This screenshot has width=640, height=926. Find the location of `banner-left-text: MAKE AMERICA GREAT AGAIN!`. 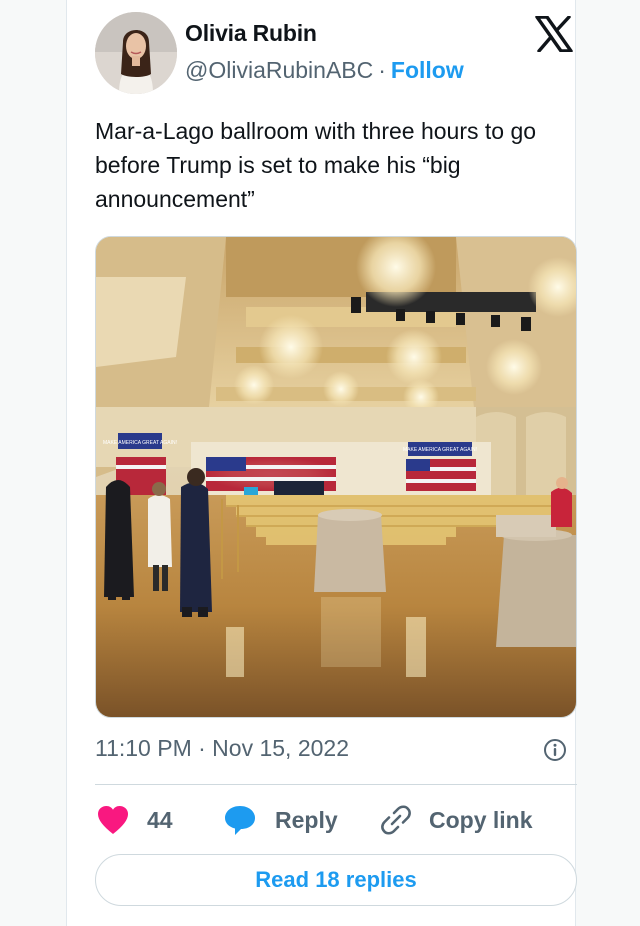

banner-left-text: MAKE AMERICA GREAT AGAIN! is located at coordinates (140, 443).